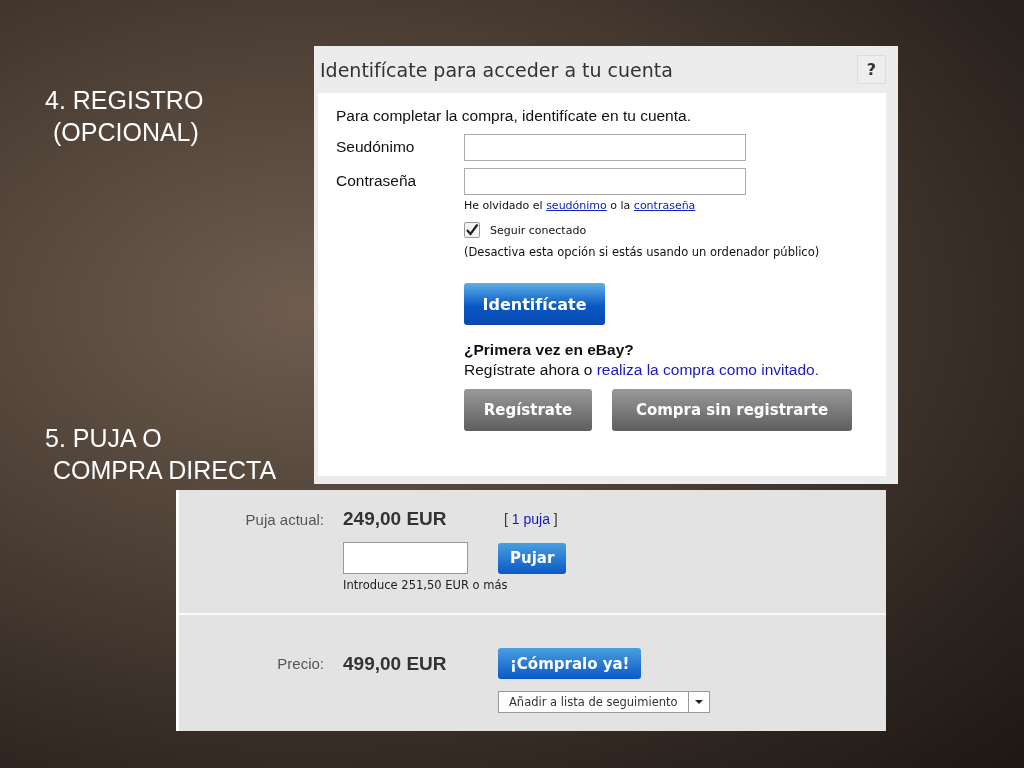 The image size is (1024, 768). Describe the element at coordinates (549, 350) in the screenshot. I see `section-heading: ¿Primera vez en eBay?` at that location.